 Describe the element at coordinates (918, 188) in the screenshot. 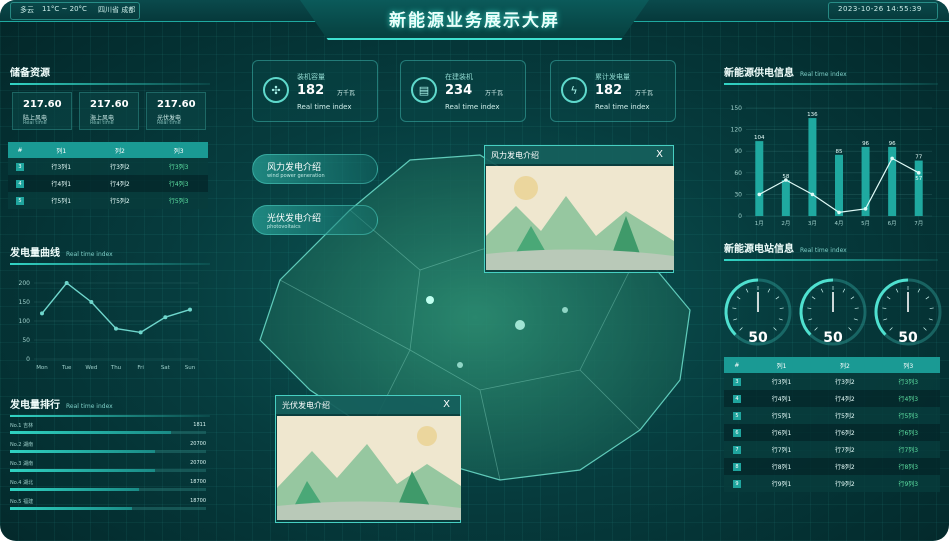

I see `bar` at that location.